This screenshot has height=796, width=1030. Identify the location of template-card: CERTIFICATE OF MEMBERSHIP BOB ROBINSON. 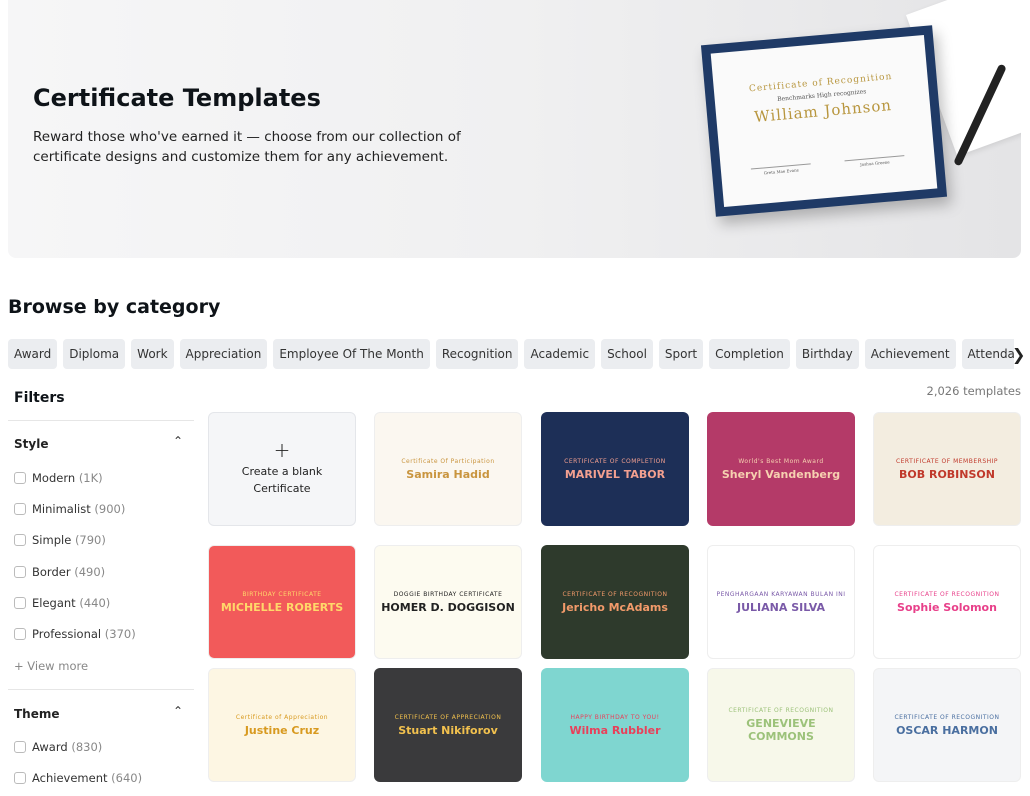
(947, 469).